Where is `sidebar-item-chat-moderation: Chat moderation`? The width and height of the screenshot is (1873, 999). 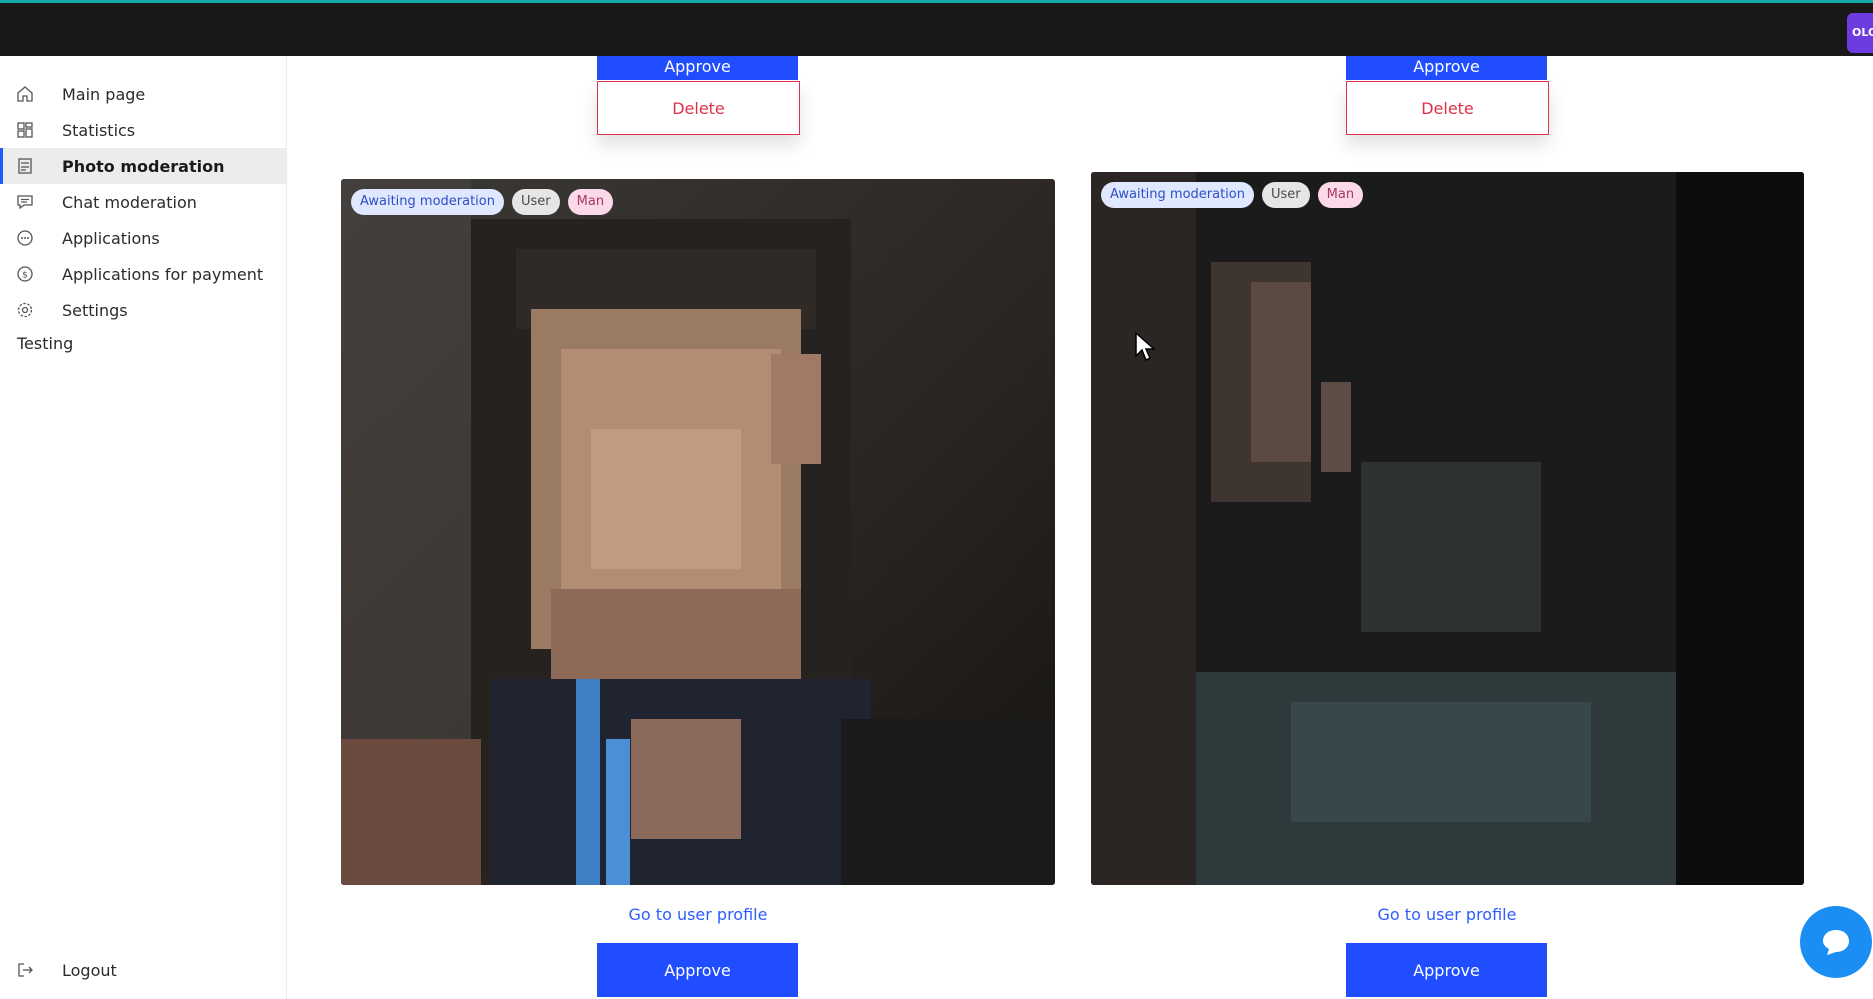 sidebar-item-chat-moderation: Chat moderation is located at coordinates (143, 202).